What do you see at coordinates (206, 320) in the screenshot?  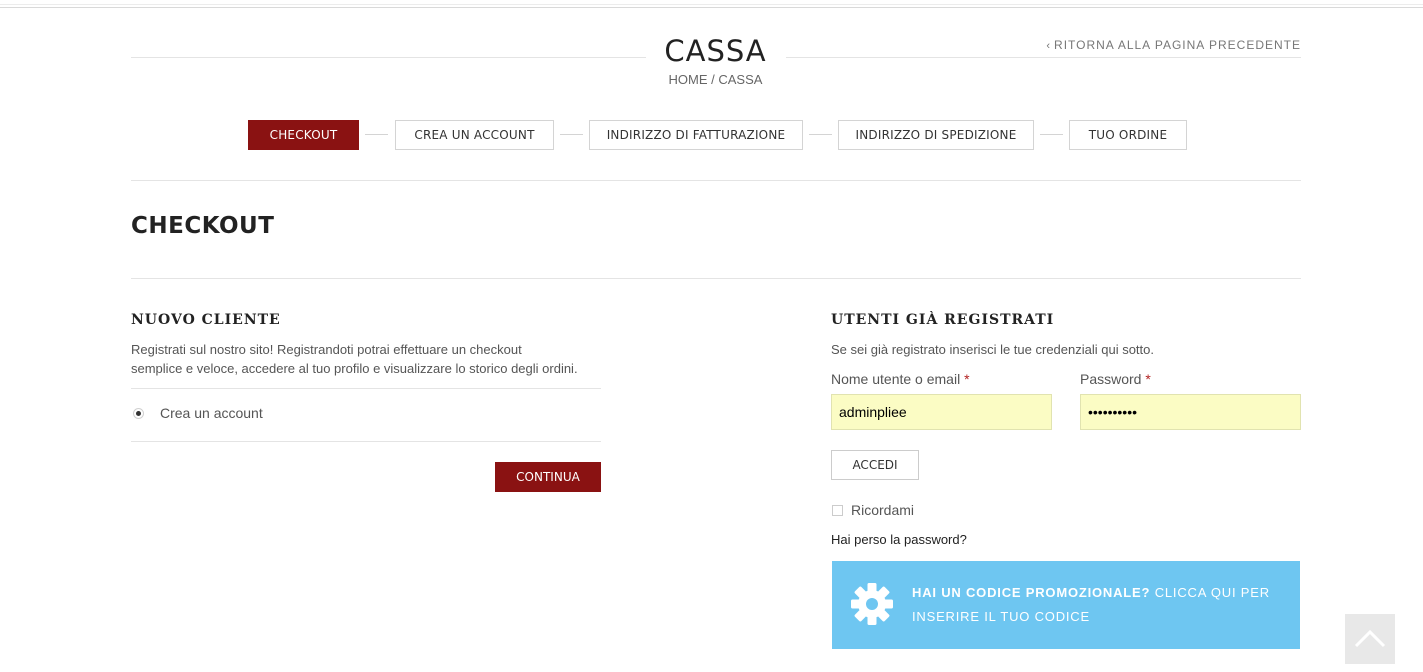 I see `new-customer-title: NUOVO CLIENTE` at bounding box center [206, 320].